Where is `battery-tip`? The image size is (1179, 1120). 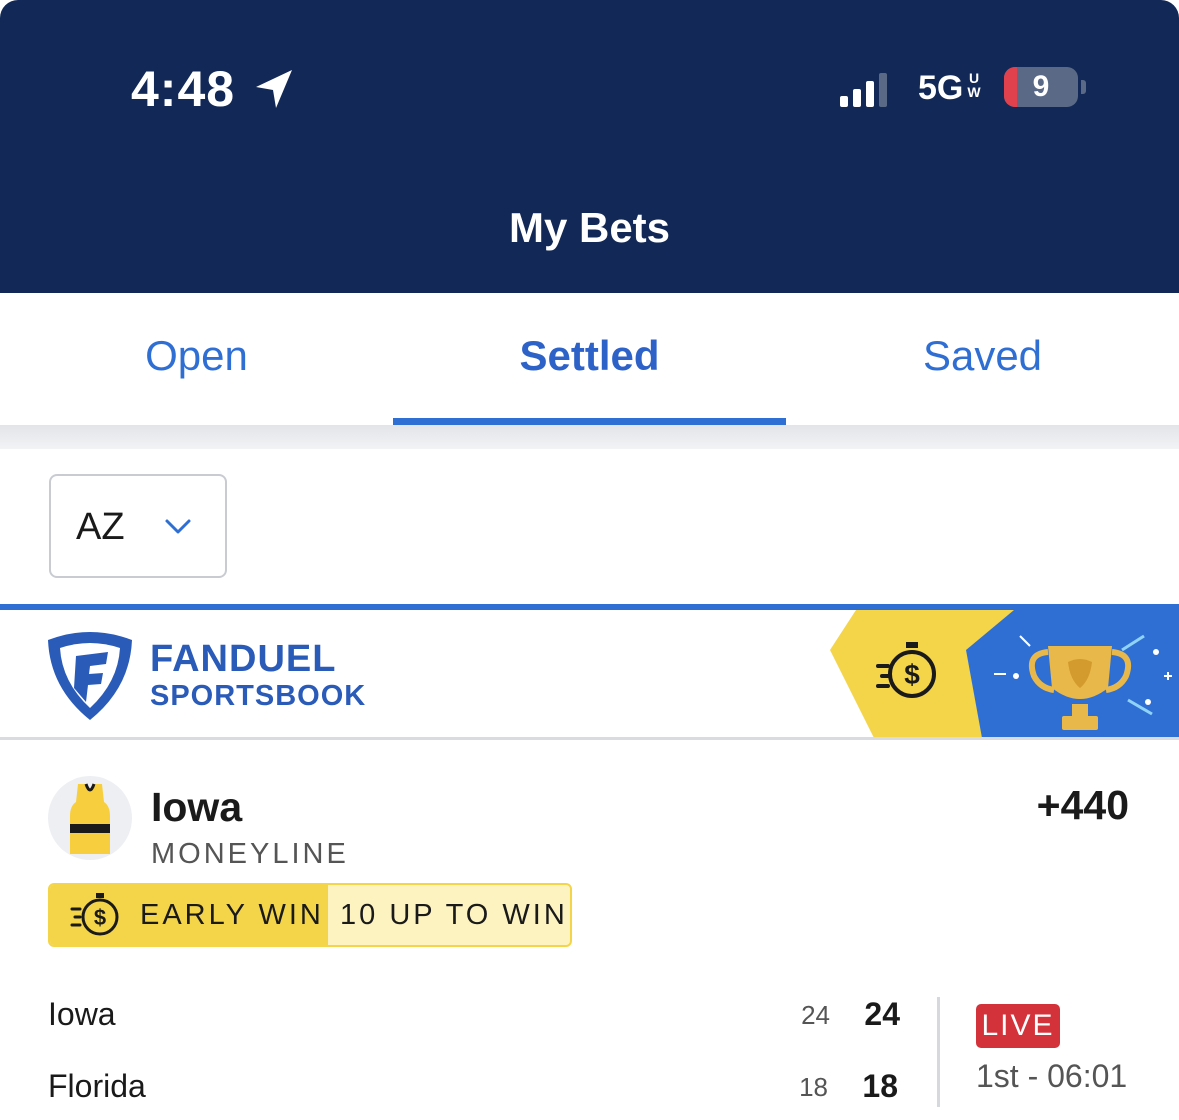
battery-tip is located at coordinates (1083, 87).